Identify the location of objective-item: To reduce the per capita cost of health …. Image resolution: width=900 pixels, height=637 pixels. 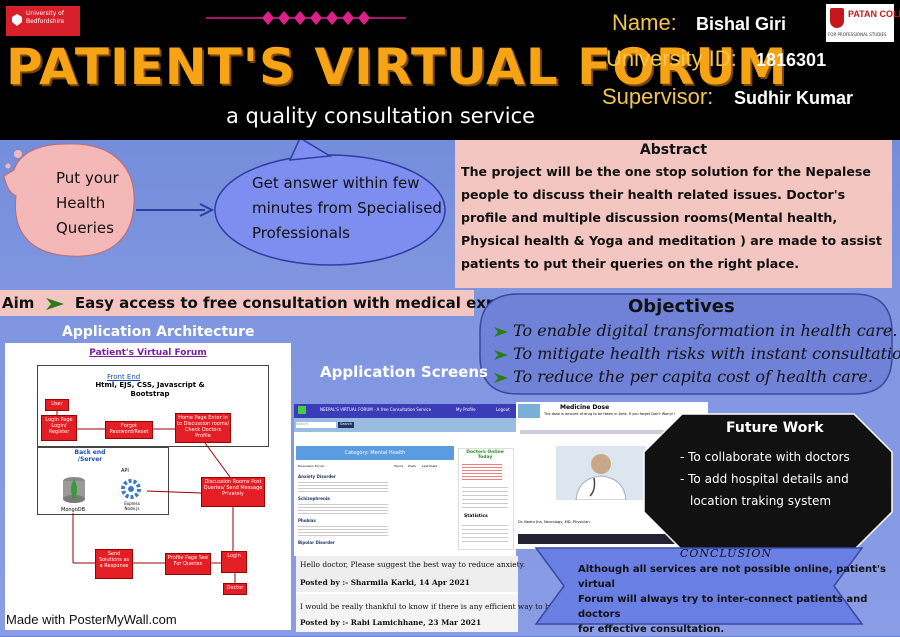
(697, 376).